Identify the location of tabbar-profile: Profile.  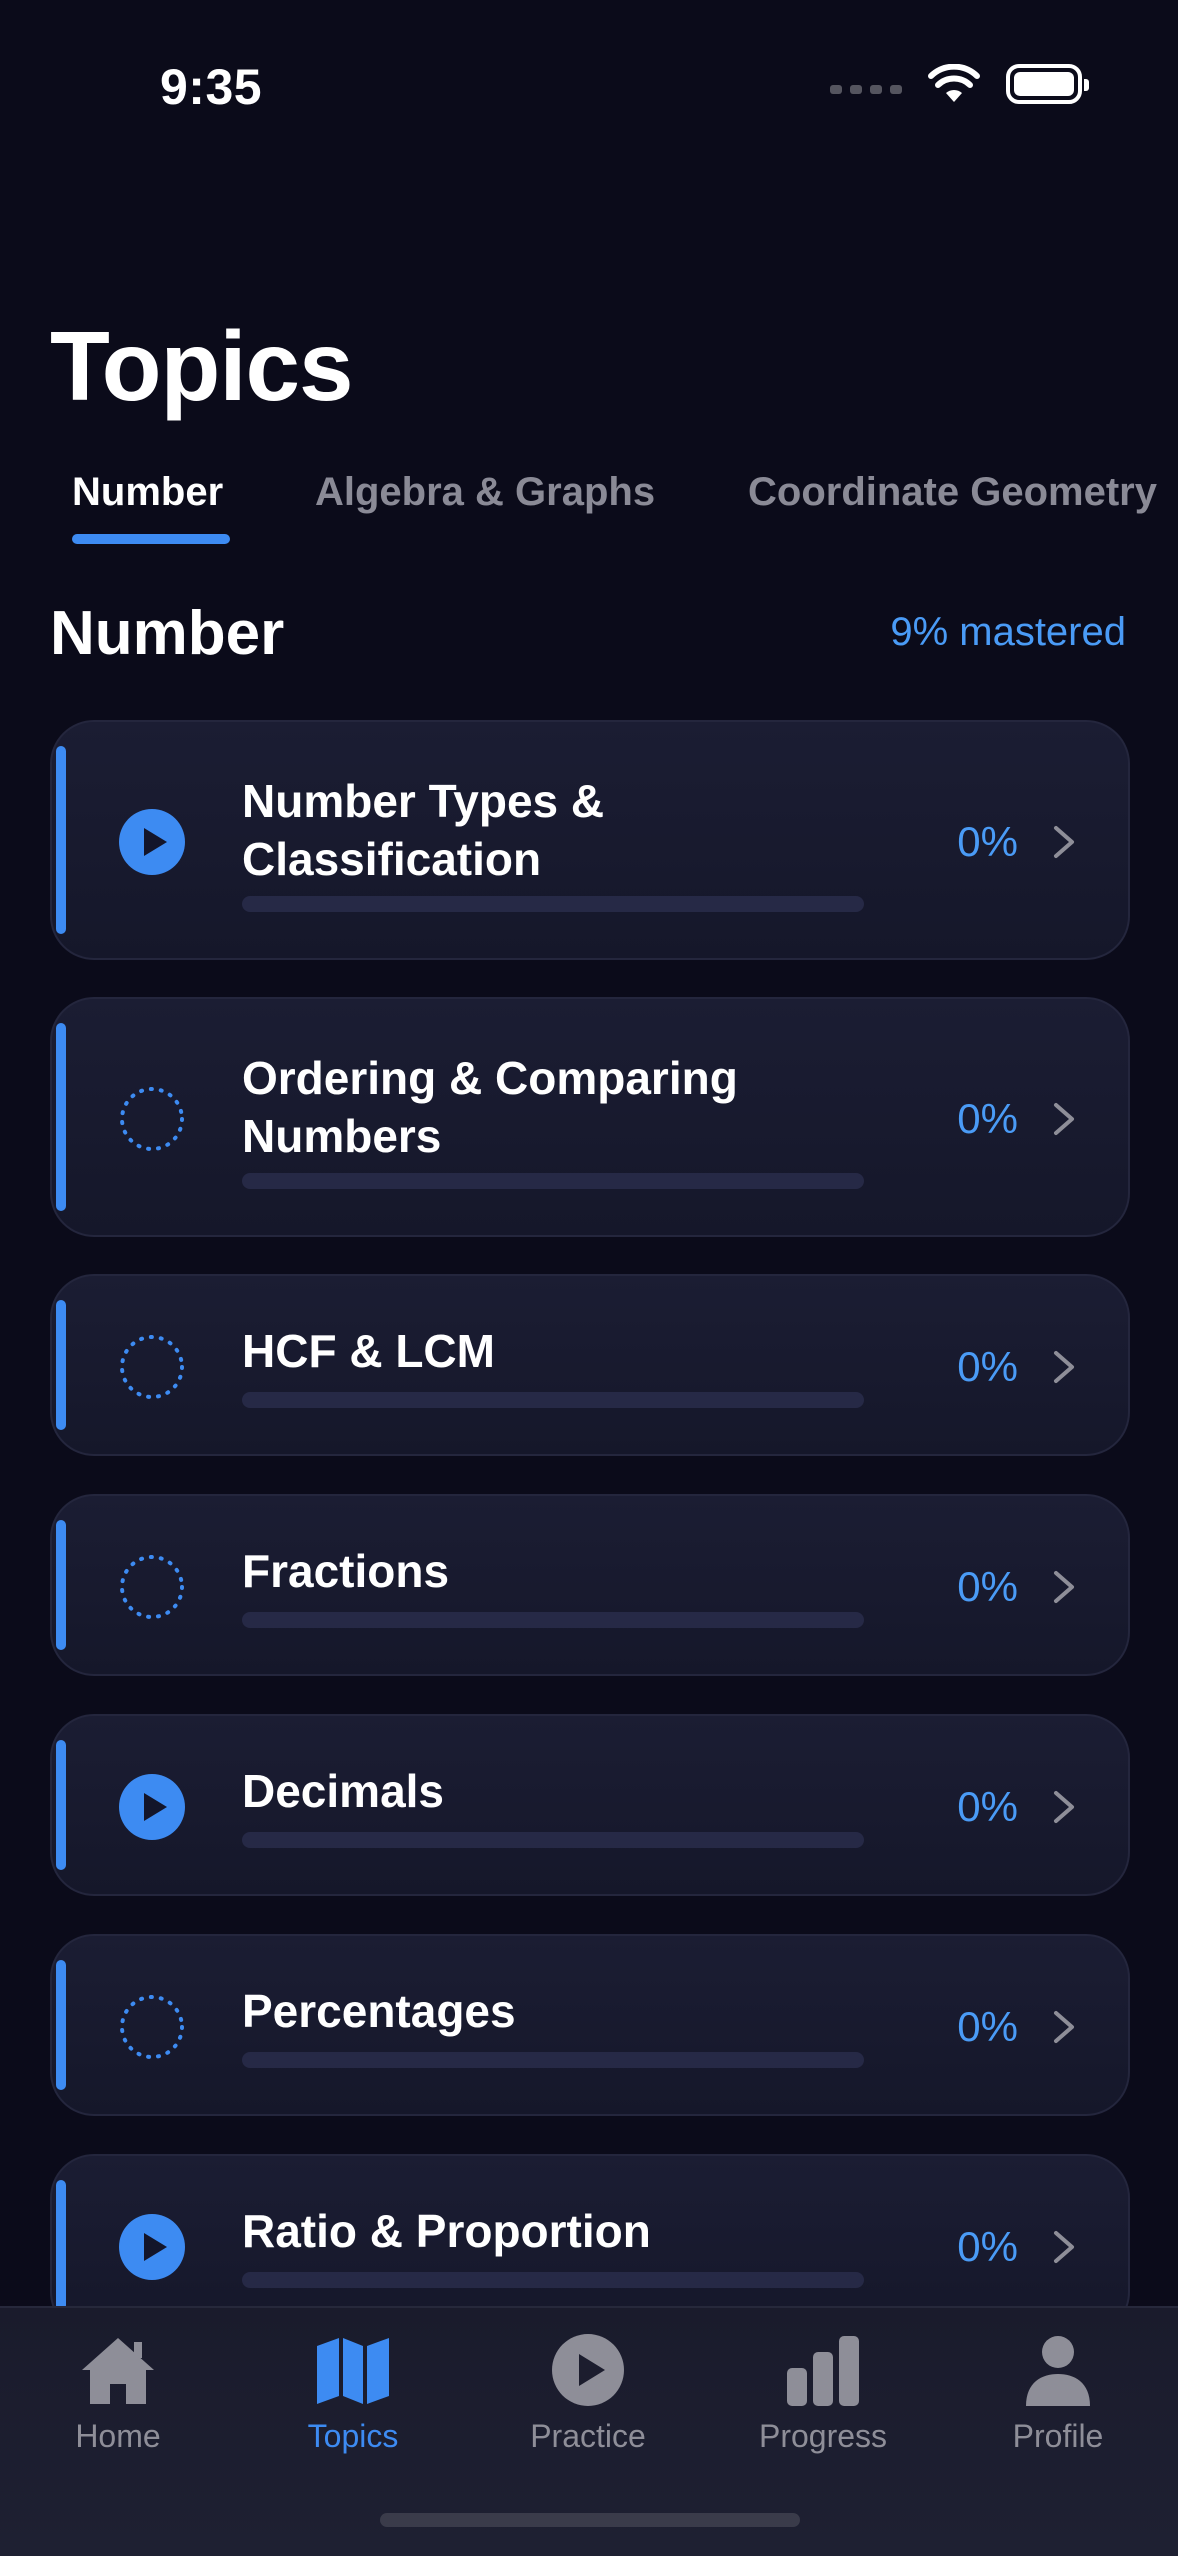
(1058, 2392).